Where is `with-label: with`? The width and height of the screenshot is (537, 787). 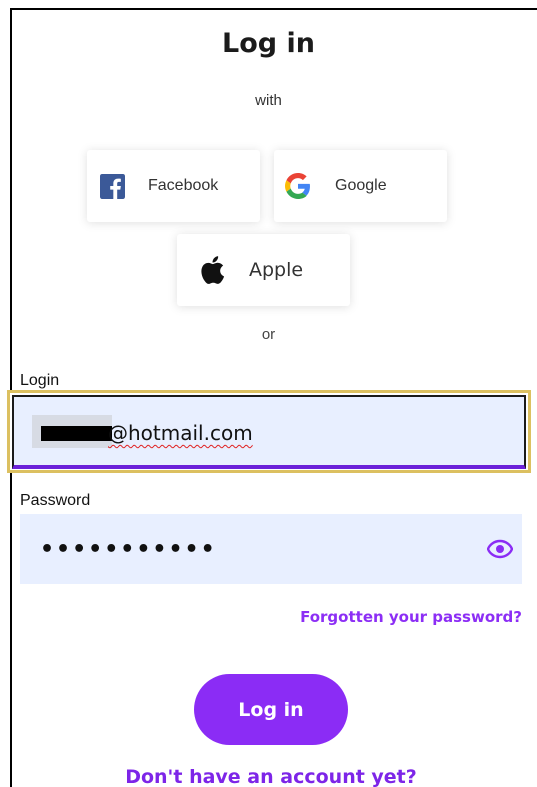
with-label: with is located at coordinates (268, 100).